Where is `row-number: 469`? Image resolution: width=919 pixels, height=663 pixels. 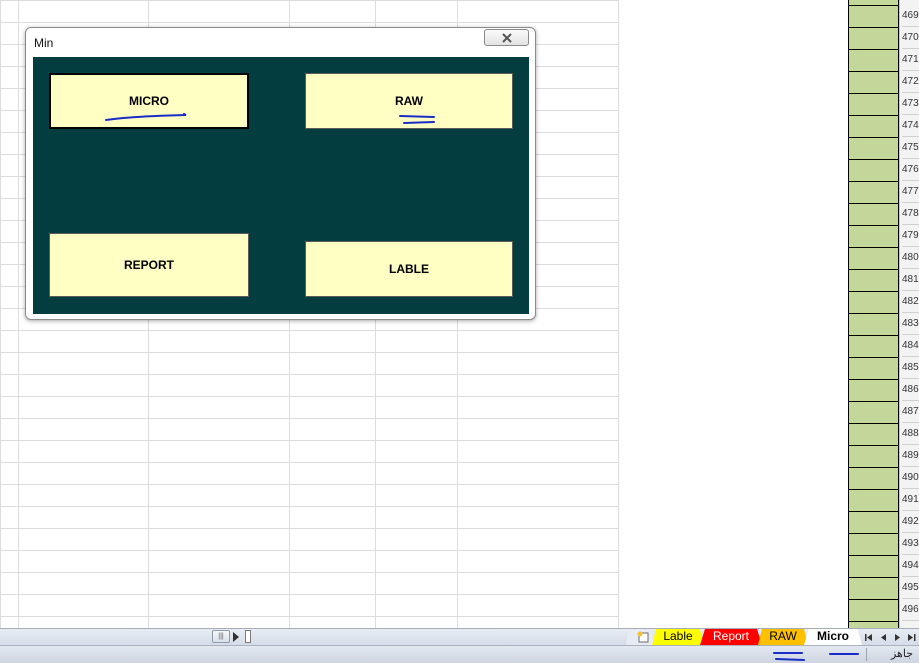 row-number: 469 is located at coordinates (910, 16).